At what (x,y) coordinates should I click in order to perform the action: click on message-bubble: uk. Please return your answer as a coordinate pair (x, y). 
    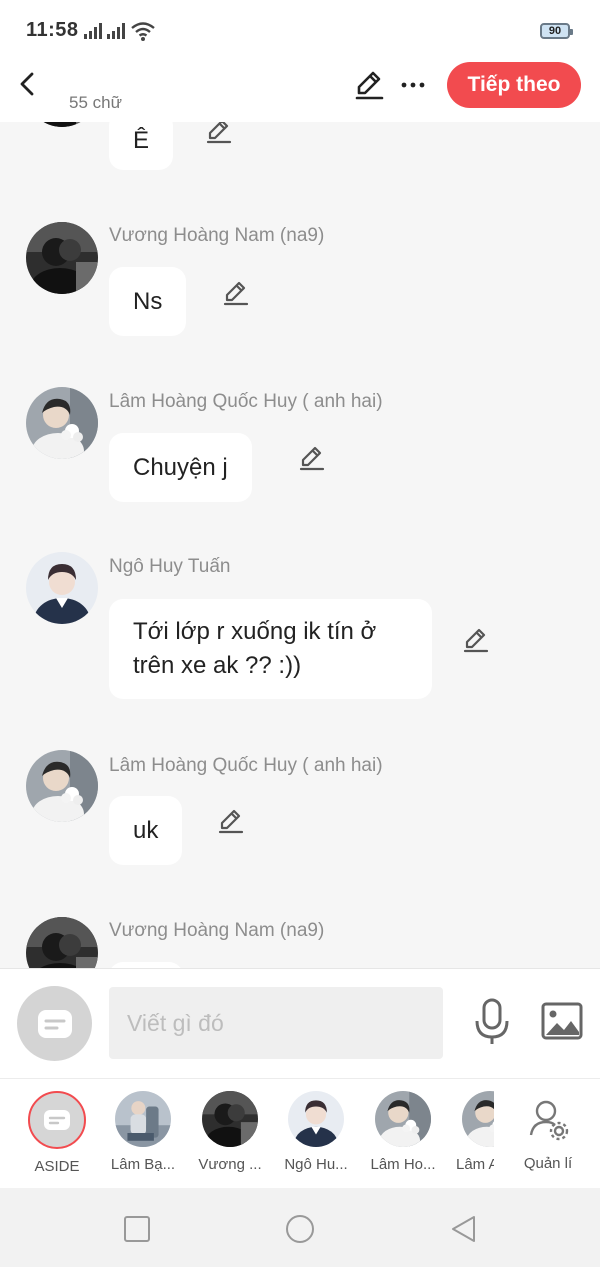
    Looking at the image, I should click on (146, 830).